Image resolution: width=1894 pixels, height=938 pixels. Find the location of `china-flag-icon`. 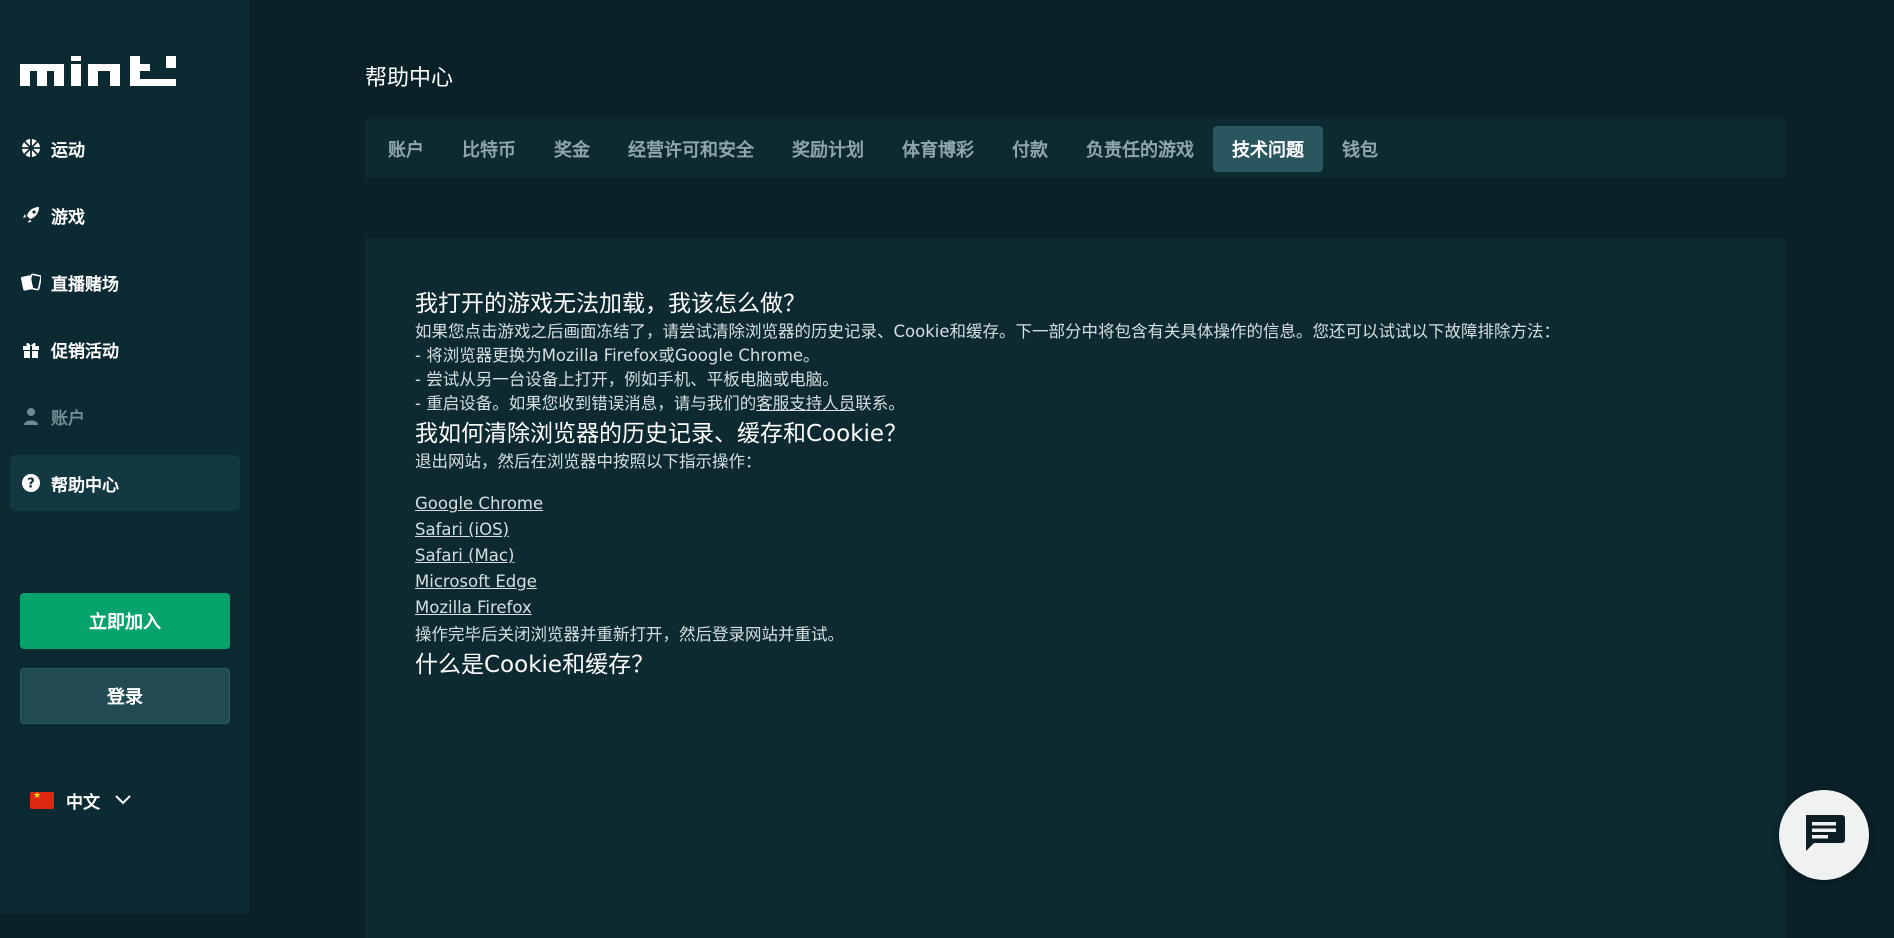

china-flag-icon is located at coordinates (42, 800).